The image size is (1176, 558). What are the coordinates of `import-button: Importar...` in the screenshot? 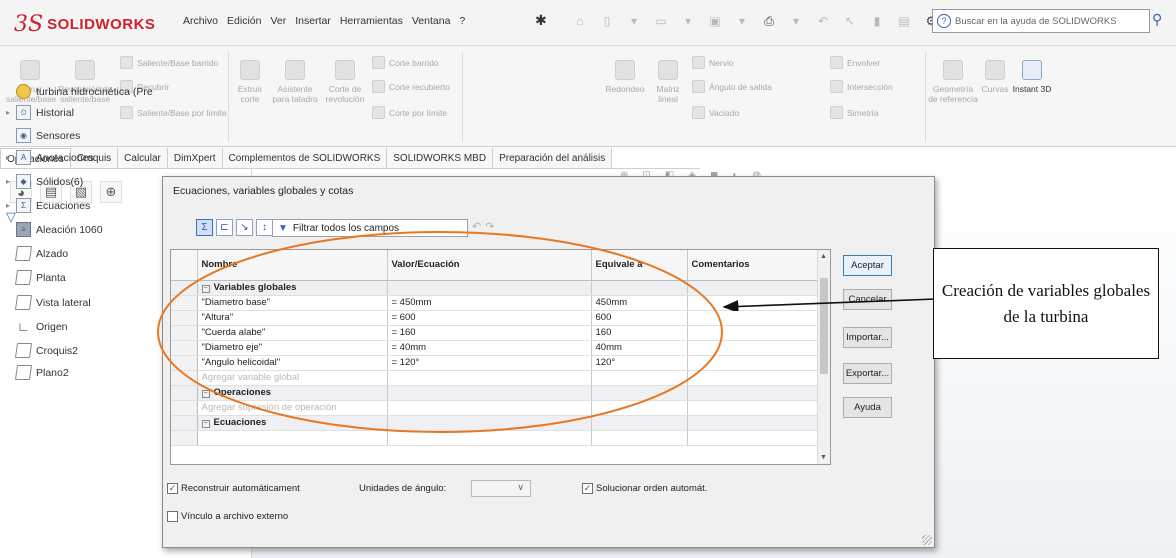 It's located at (867, 337).